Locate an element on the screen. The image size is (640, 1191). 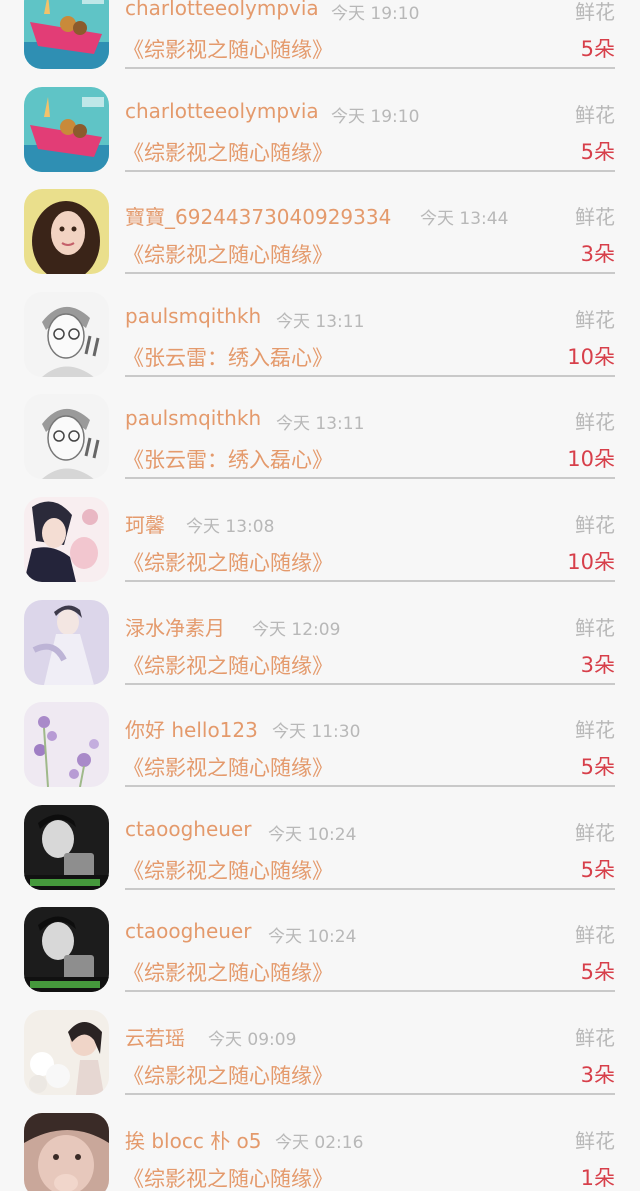
list-item: charlotteeolympvia 今天 19:10 鲜花 《综影视之随心随缘》 5朵 is located at coordinates (320, 43).